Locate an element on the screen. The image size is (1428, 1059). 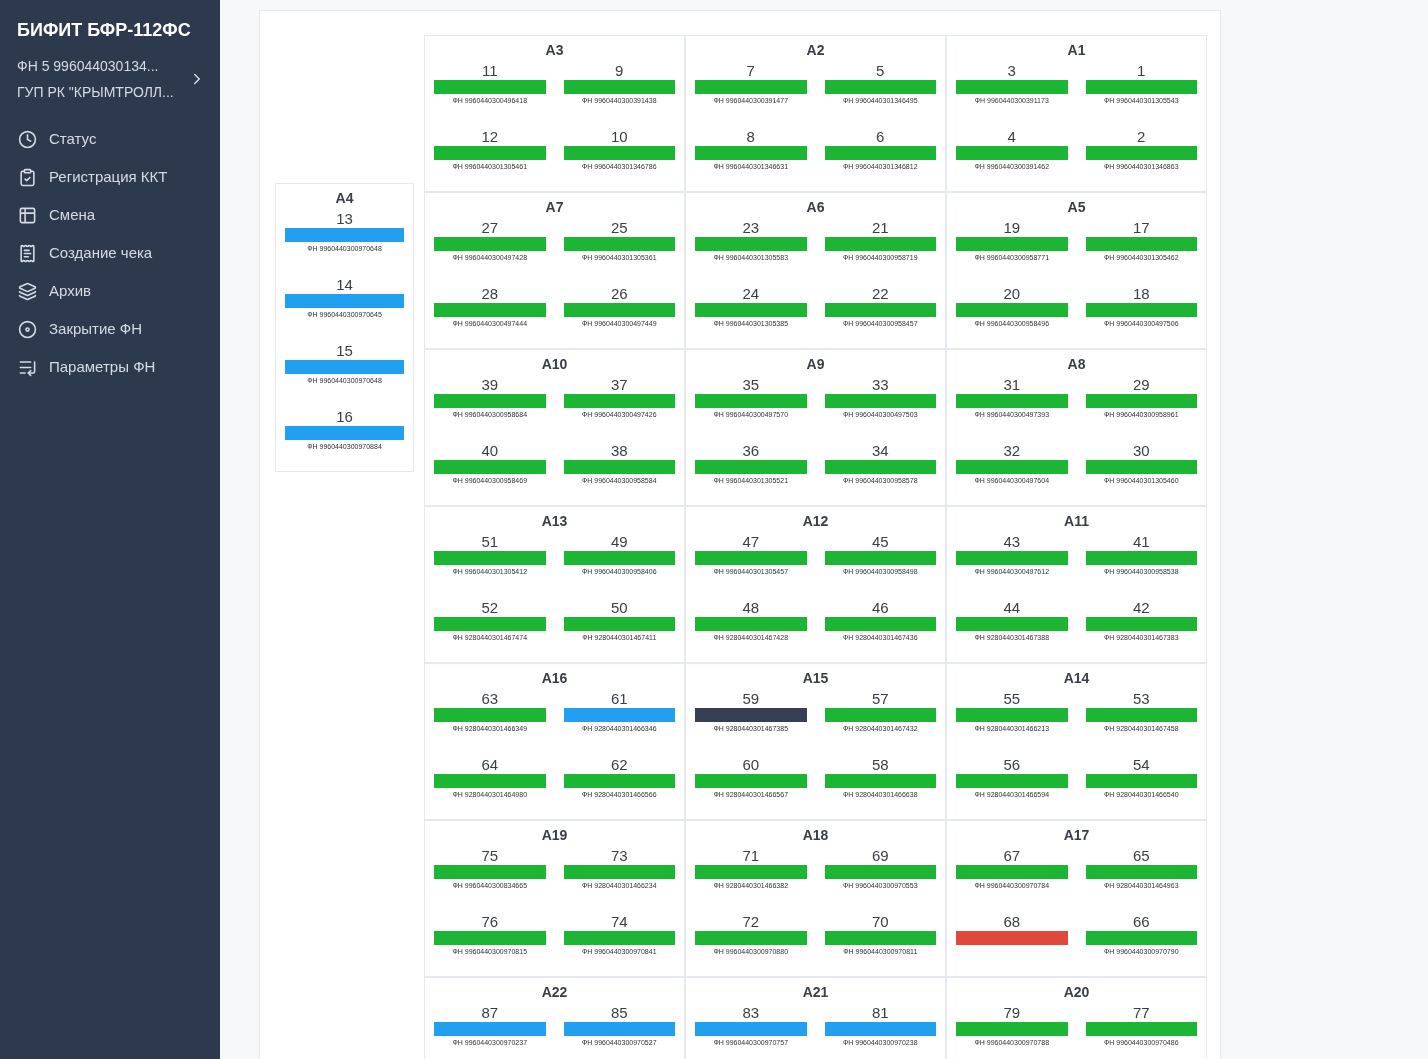
group-title: A1 is located at coordinates (1076, 50).